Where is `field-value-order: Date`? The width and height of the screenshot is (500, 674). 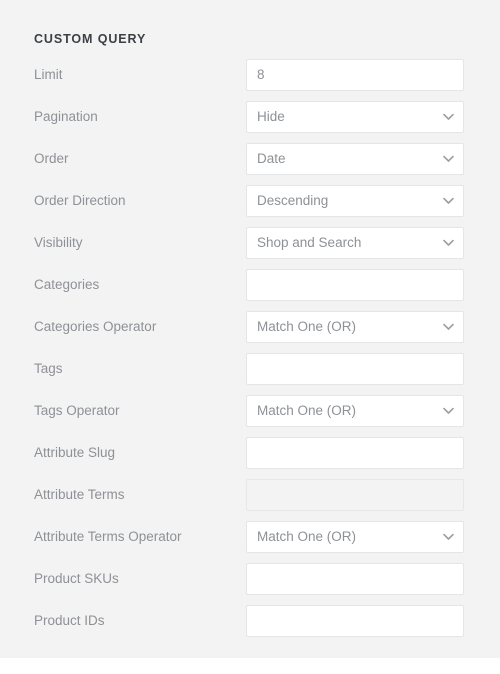
field-value-order: Date is located at coordinates (271, 158).